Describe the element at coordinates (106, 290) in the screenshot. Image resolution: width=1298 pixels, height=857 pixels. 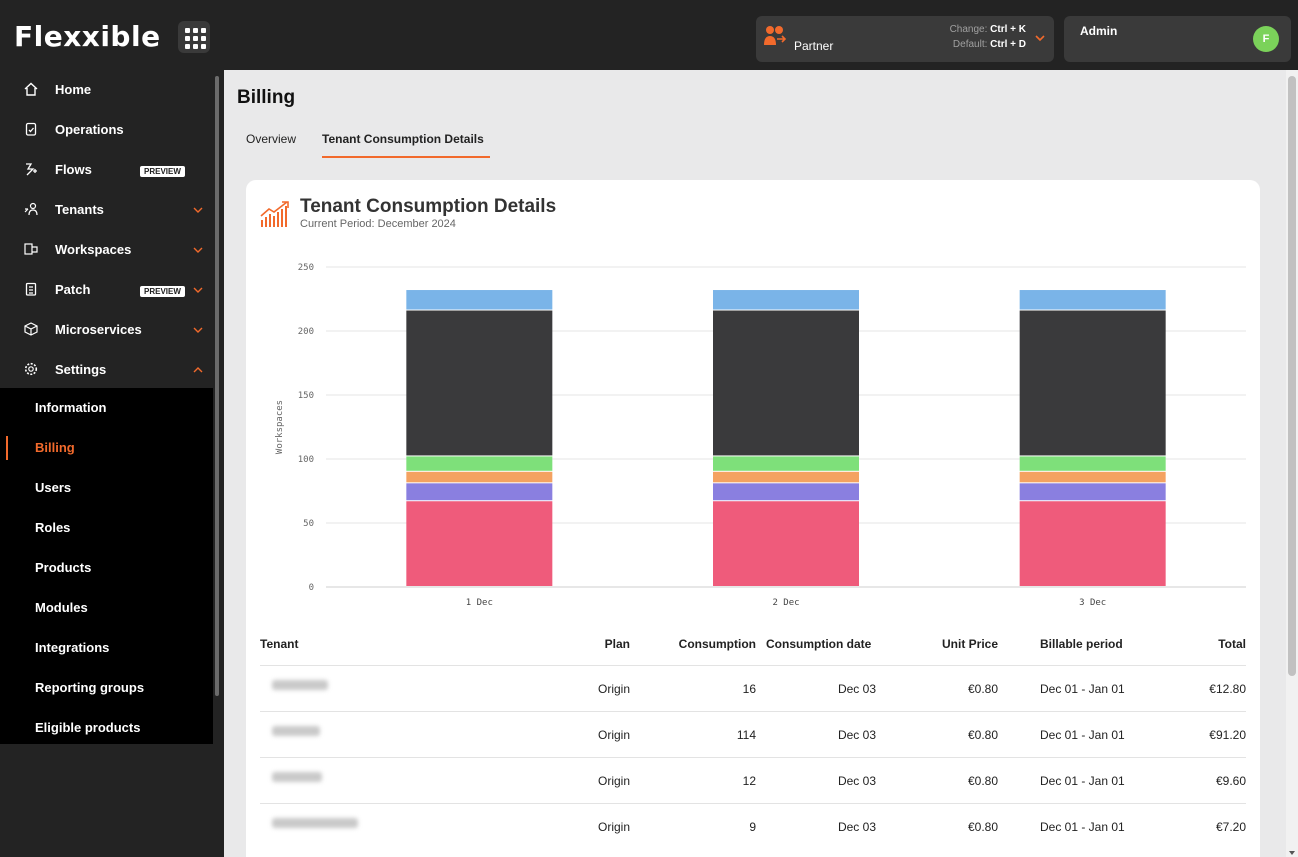
I see `sidebar-item-patch: Patch PREVIEW` at that location.